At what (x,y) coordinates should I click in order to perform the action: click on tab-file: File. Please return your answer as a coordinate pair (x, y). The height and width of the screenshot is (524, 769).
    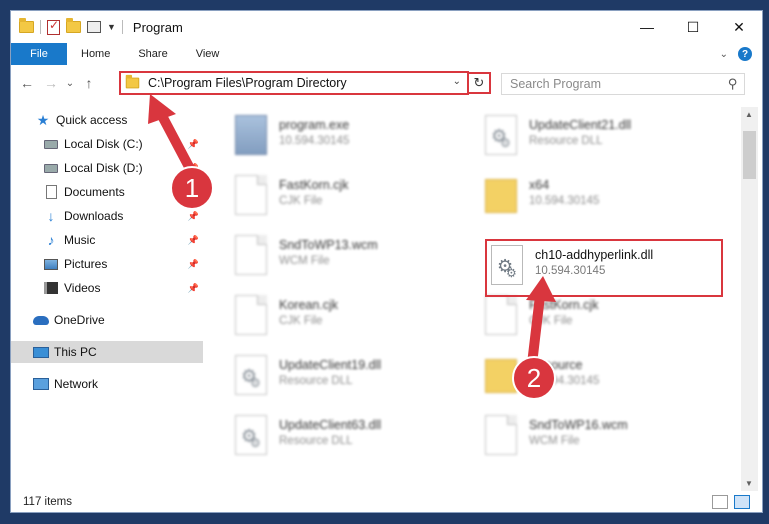
    Looking at the image, I should click on (39, 54).